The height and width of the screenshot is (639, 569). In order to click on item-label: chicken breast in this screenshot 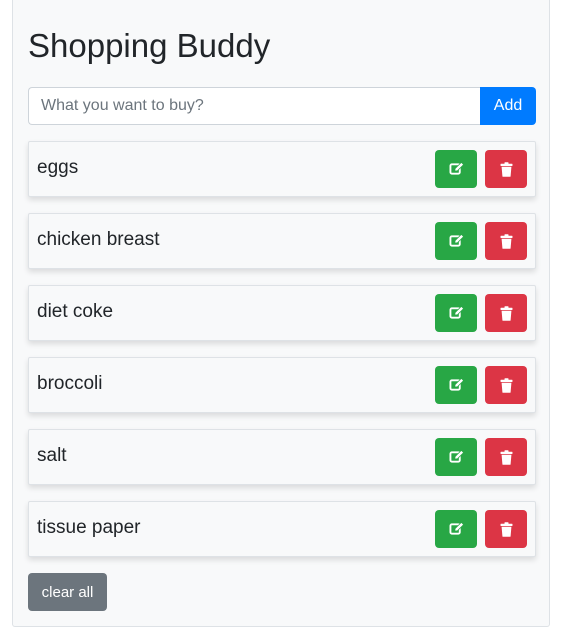, I will do `click(98, 239)`.